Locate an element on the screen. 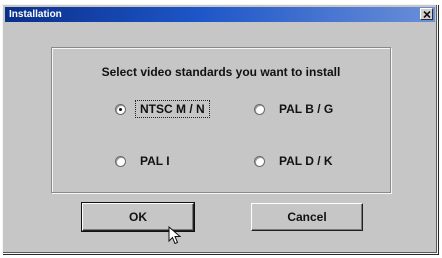 This screenshot has width=442, height=258. window-title: Installation is located at coordinates (35, 14).